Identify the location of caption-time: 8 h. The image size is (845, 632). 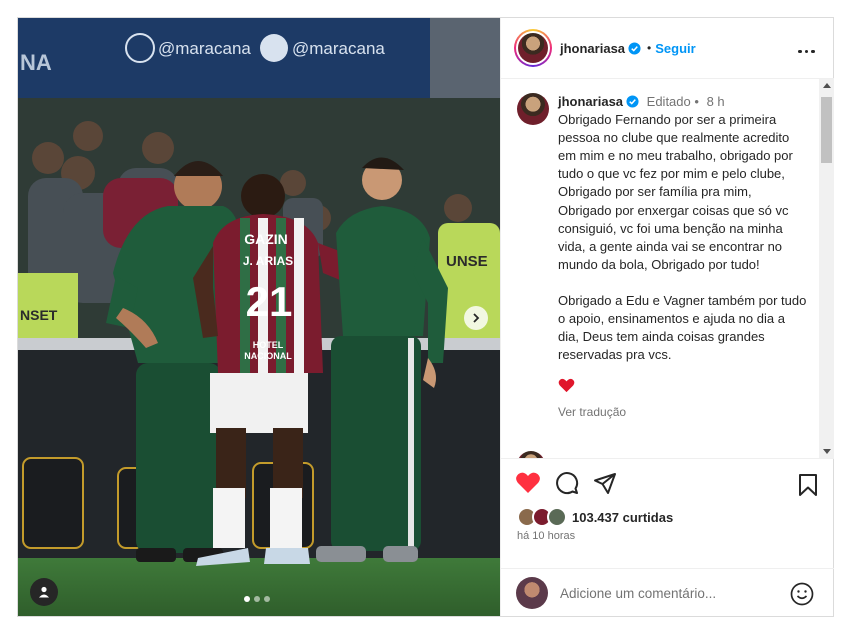
(716, 101).